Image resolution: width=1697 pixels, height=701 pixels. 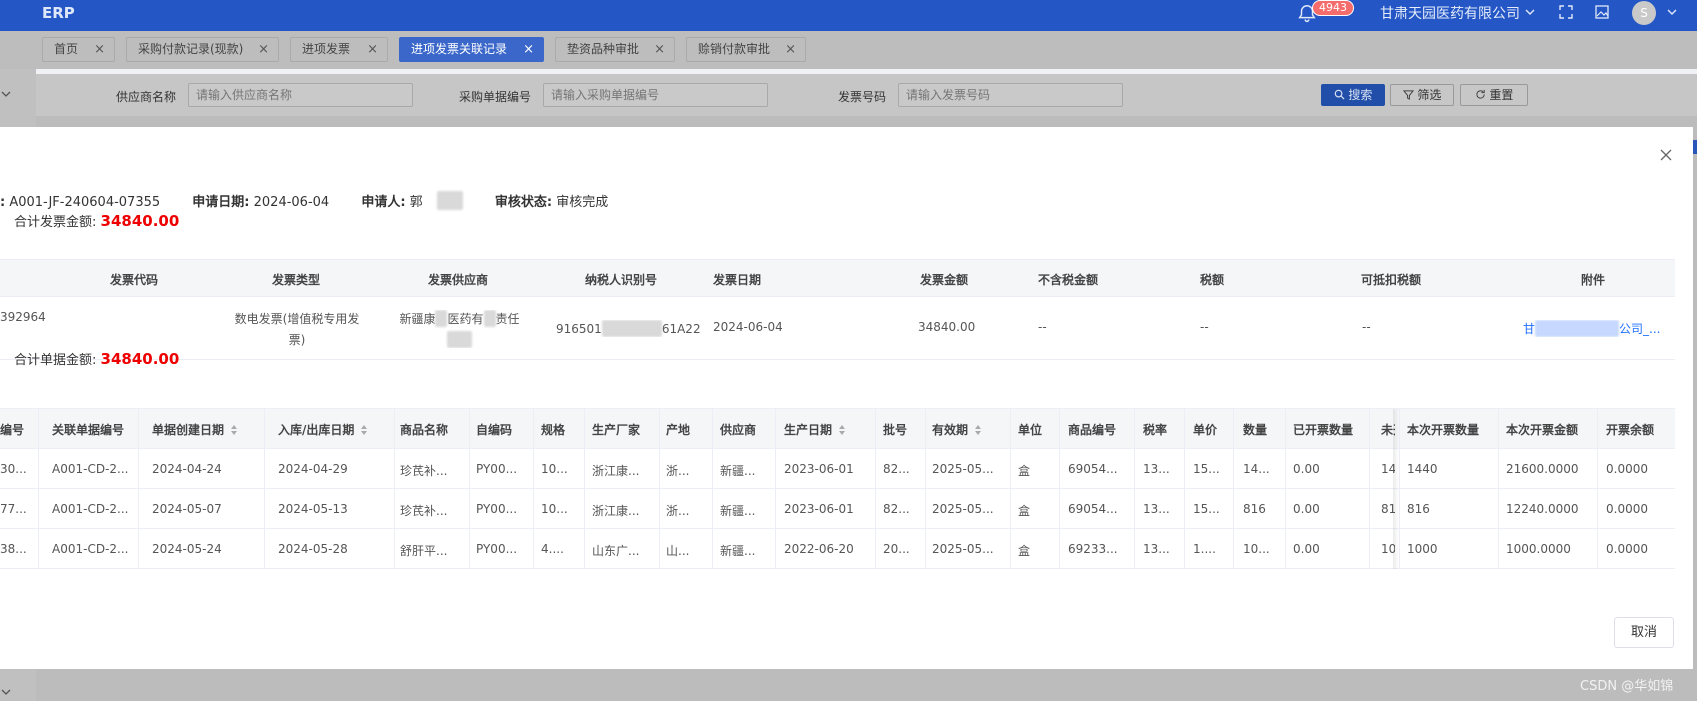 What do you see at coordinates (746, 49) in the screenshot?
I see `tab-credit-payment-approval: 赊销付款审批 ×` at bounding box center [746, 49].